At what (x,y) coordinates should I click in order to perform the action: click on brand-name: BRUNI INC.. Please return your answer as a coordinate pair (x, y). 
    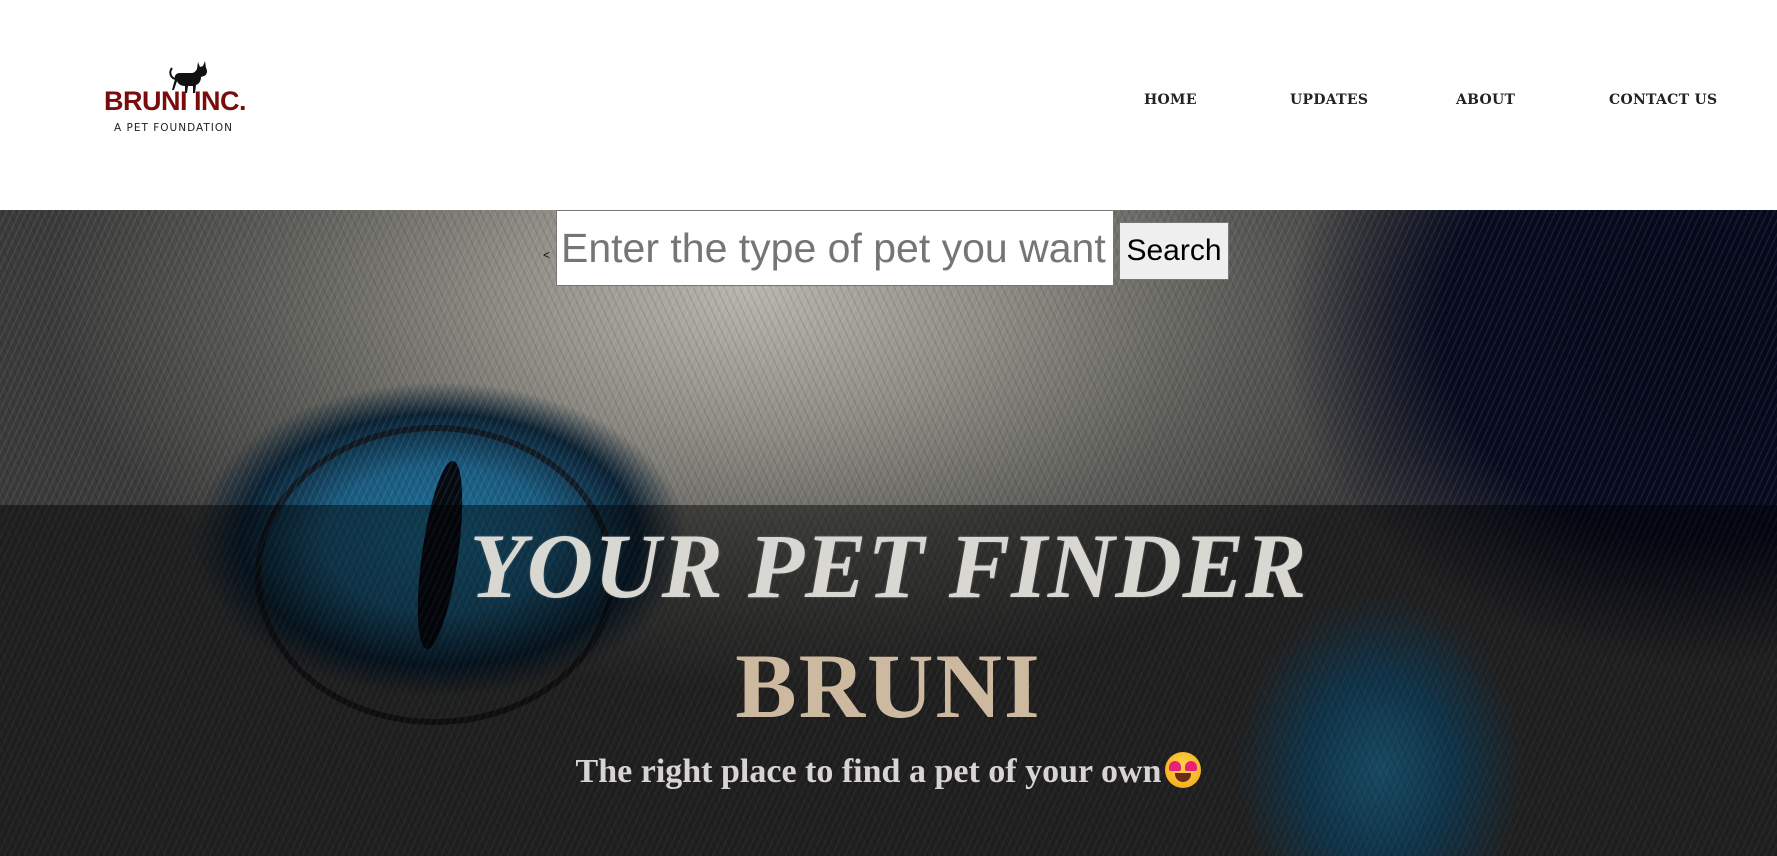
    Looking at the image, I should click on (175, 101).